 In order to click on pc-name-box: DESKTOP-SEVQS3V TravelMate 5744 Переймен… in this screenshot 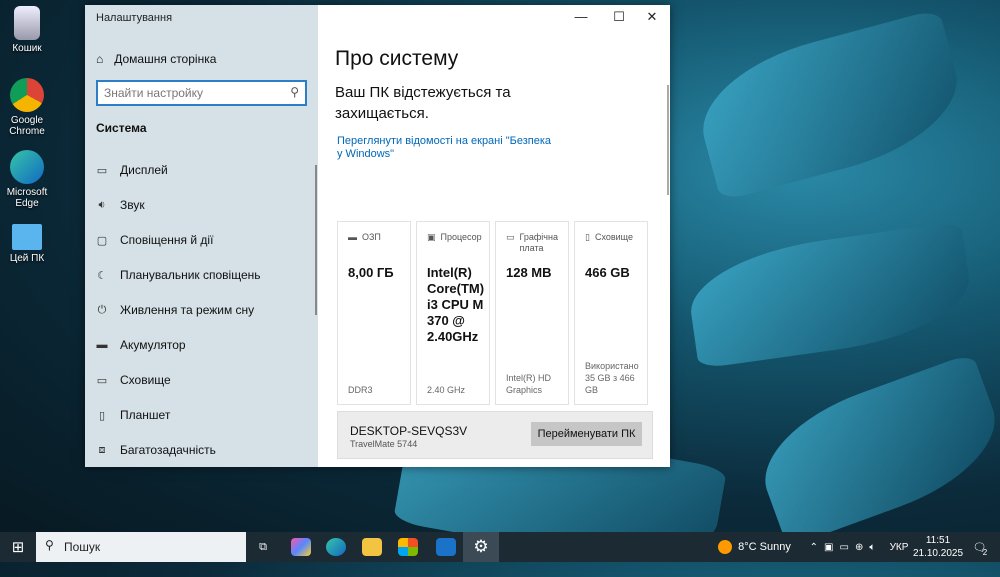, I will do `click(495, 435)`.